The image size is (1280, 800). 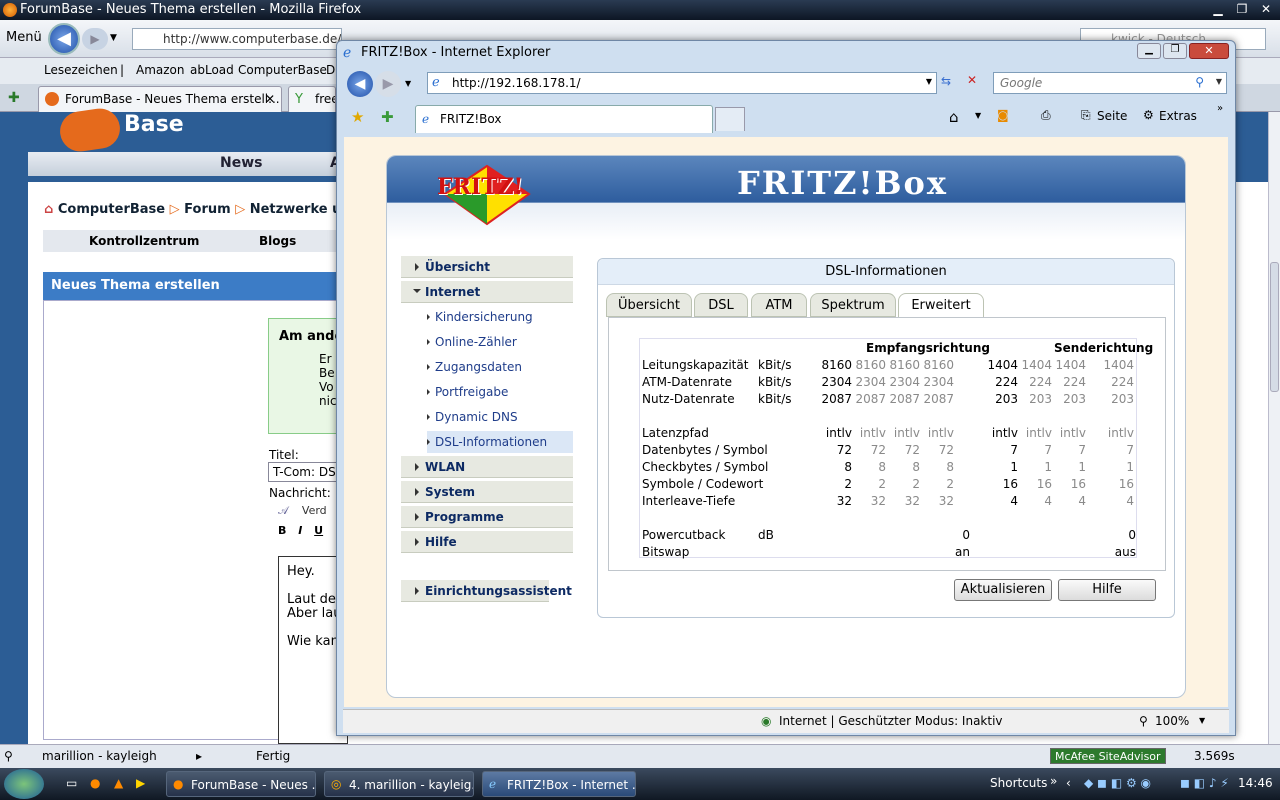 I want to click on history-dropdown-icon: ▼, so click(x=113, y=38).